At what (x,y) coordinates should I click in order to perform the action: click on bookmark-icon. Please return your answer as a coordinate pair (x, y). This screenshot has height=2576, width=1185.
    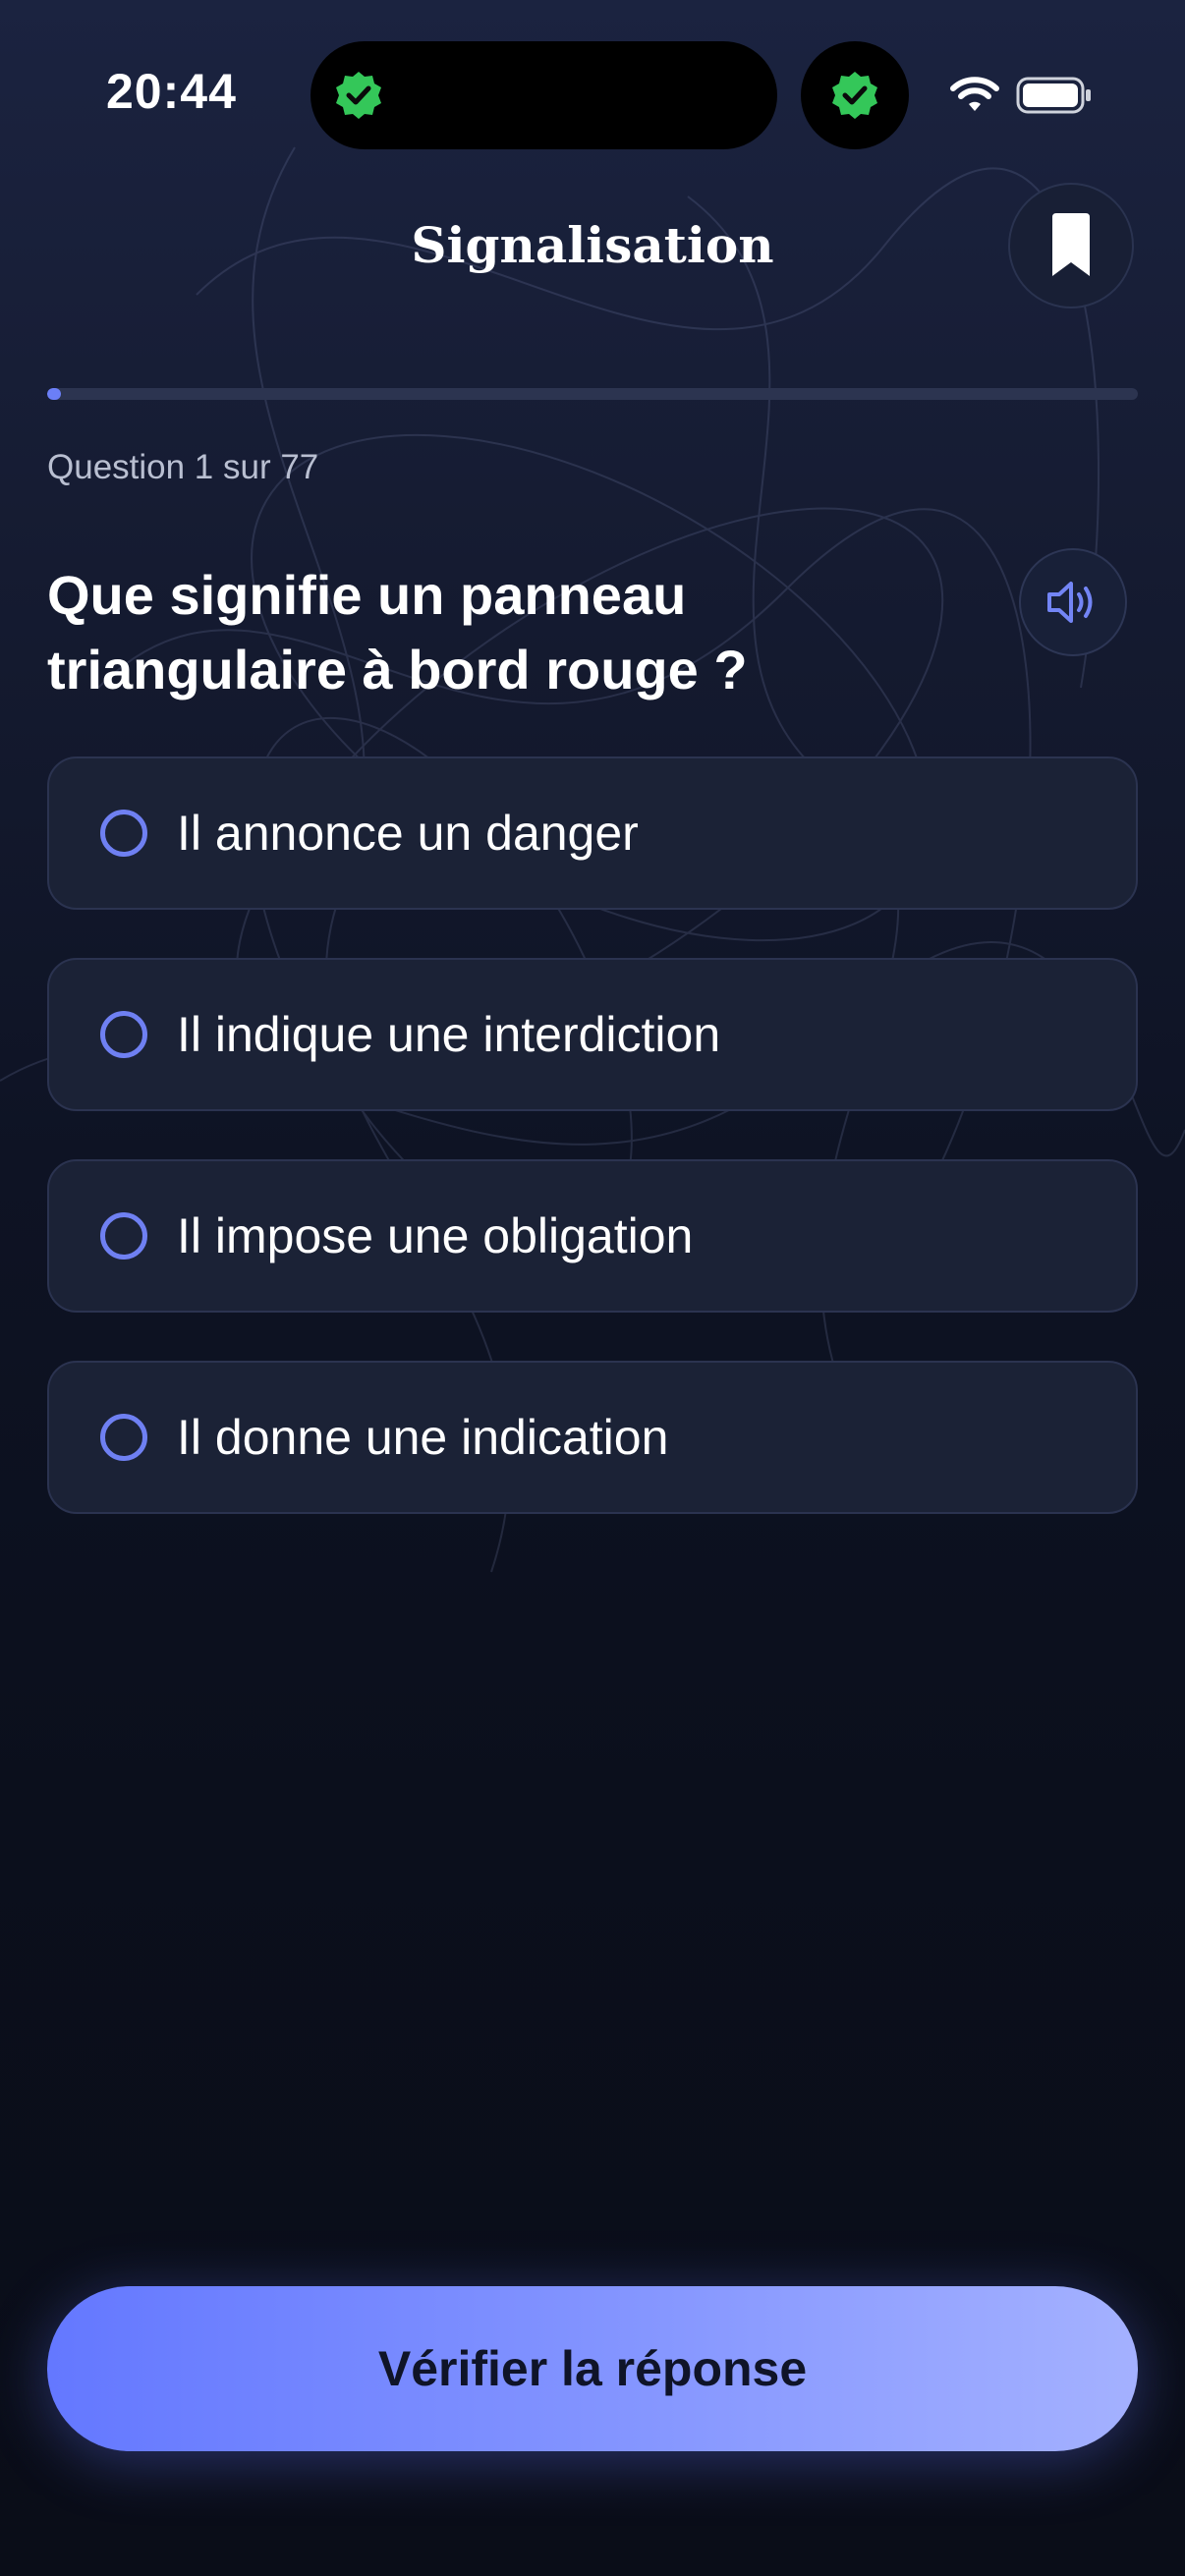
    Looking at the image, I should click on (1071, 244).